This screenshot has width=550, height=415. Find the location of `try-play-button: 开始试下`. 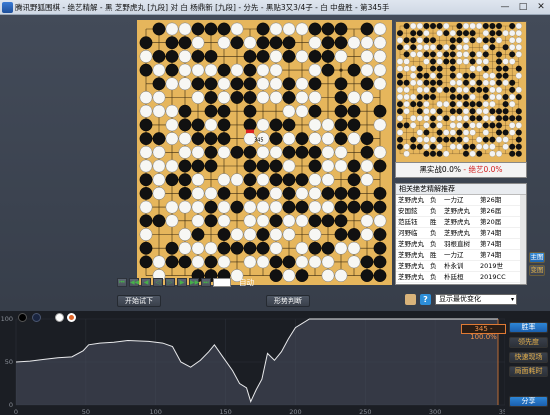

try-play-button: 开始试下 is located at coordinates (139, 301).